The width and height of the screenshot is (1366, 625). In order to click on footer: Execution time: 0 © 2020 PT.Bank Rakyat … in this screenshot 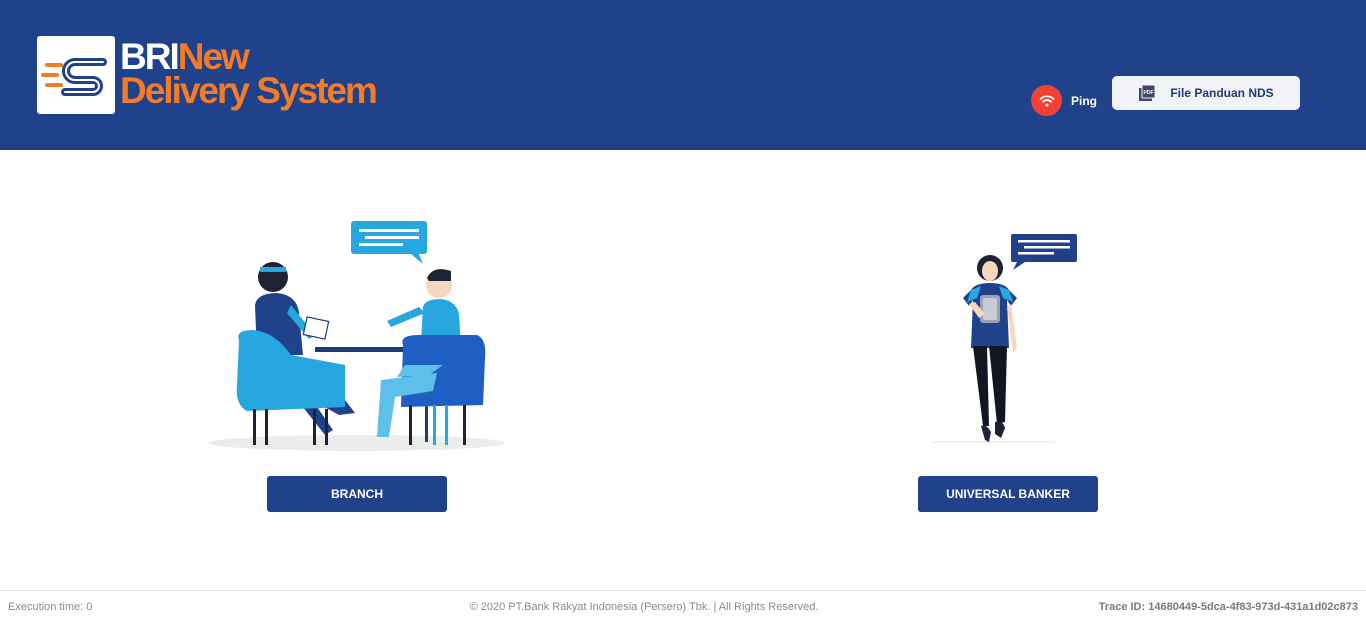, I will do `click(683, 607)`.